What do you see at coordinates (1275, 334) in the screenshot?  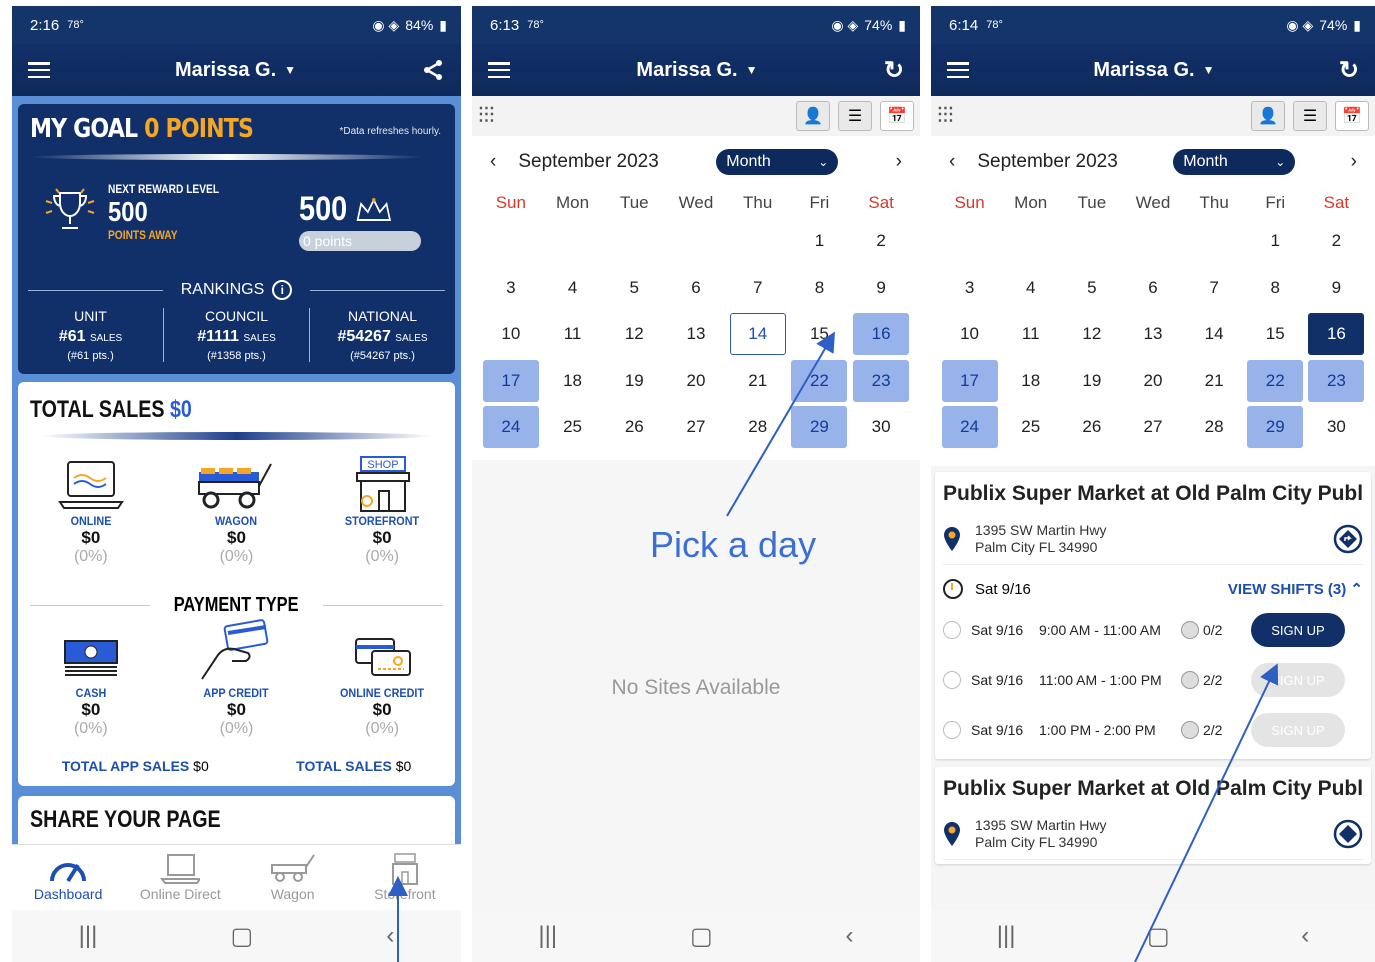 I see `calendar-day: 15` at bounding box center [1275, 334].